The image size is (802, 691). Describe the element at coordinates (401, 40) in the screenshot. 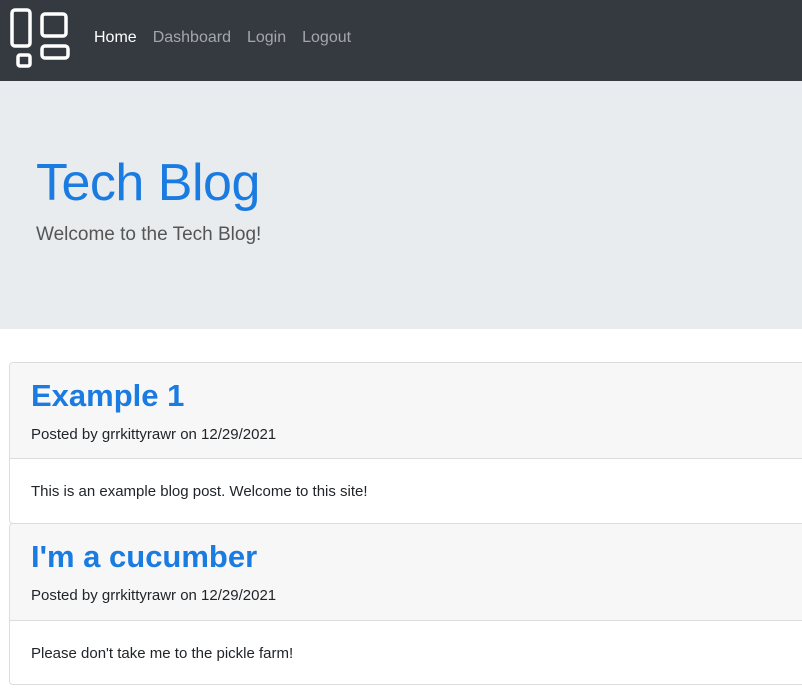

I see `top-navbar: Home Dashboard Login Logout` at that location.